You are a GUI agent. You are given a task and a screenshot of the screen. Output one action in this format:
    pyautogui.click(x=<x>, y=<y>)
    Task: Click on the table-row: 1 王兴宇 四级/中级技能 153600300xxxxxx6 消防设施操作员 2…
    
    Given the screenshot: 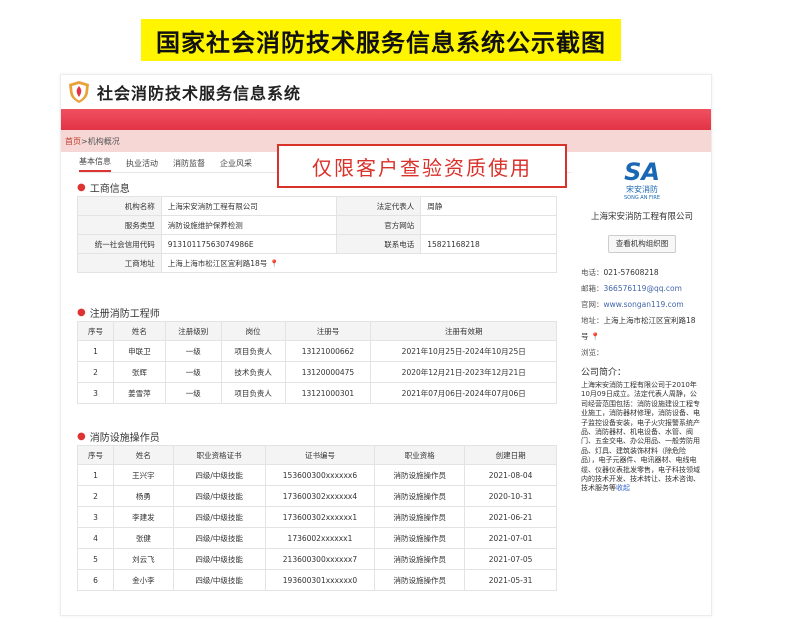 What is the action you would take?
    pyautogui.click(x=317, y=475)
    